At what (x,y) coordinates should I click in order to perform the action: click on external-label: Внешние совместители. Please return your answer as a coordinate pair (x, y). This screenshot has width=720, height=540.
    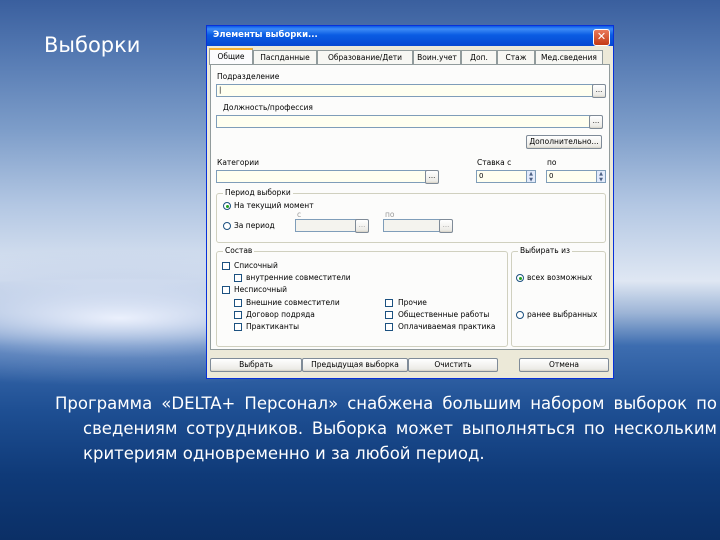
    Looking at the image, I should click on (293, 302).